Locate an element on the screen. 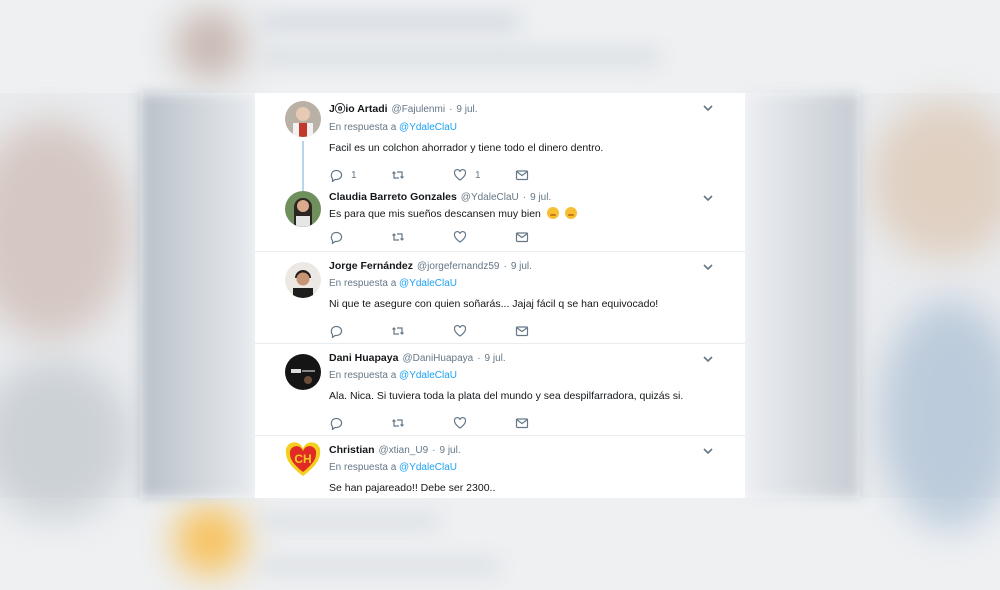 This screenshot has height=590, width=1000. author-name: Dani Huapaya is located at coordinates (363, 358).